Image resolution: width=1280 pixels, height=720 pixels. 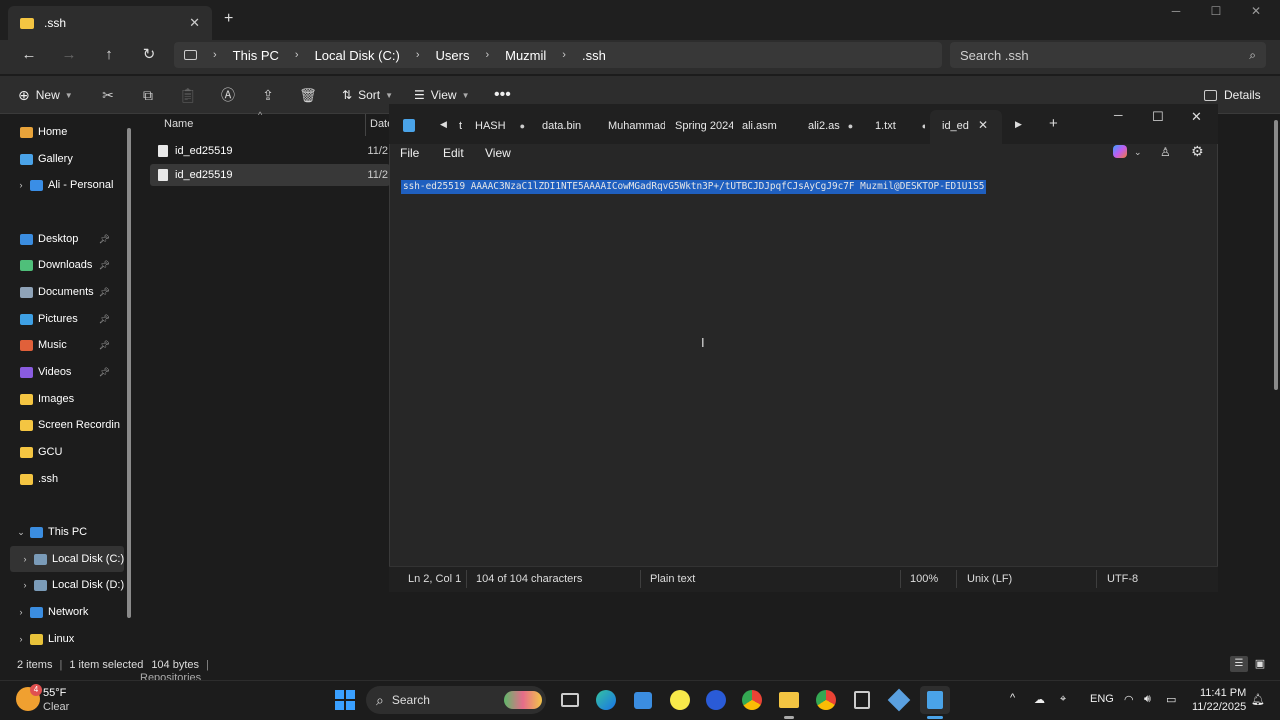 What do you see at coordinates (570, 126) in the screenshot?
I see `notepad-tab: data.bin` at bounding box center [570, 126].